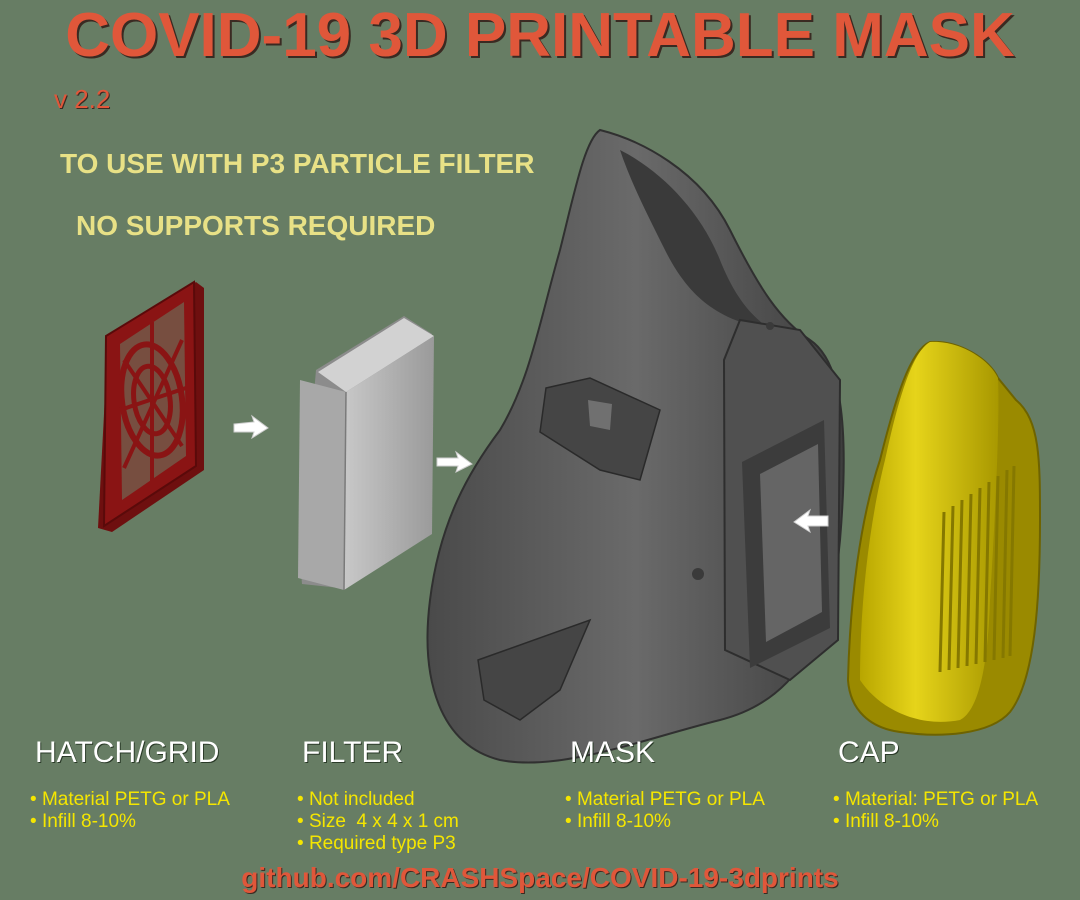 Image resolution: width=1080 pixels, height=900 pixels. I want to click on hatch-spec-list: Material PETG or PLA Infill 8-10%, so click(130, 811).